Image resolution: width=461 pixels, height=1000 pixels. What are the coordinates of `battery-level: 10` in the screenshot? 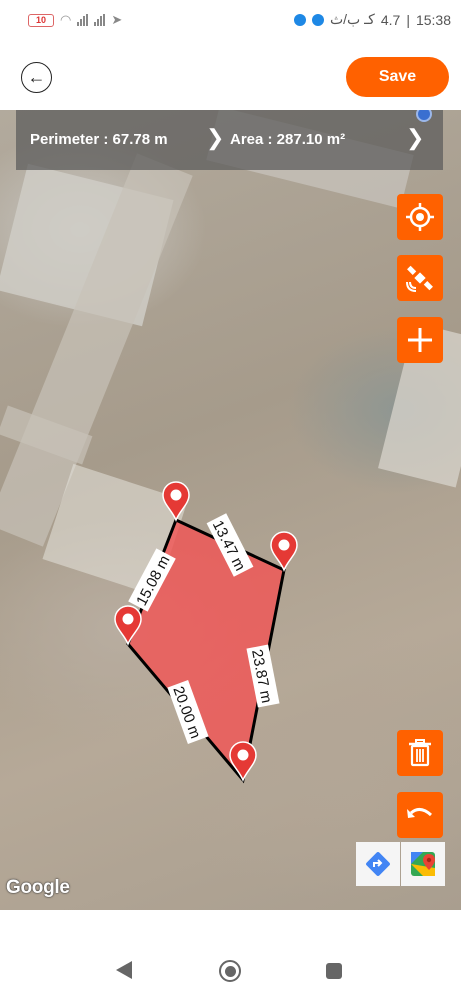 It's located at (40, 20).